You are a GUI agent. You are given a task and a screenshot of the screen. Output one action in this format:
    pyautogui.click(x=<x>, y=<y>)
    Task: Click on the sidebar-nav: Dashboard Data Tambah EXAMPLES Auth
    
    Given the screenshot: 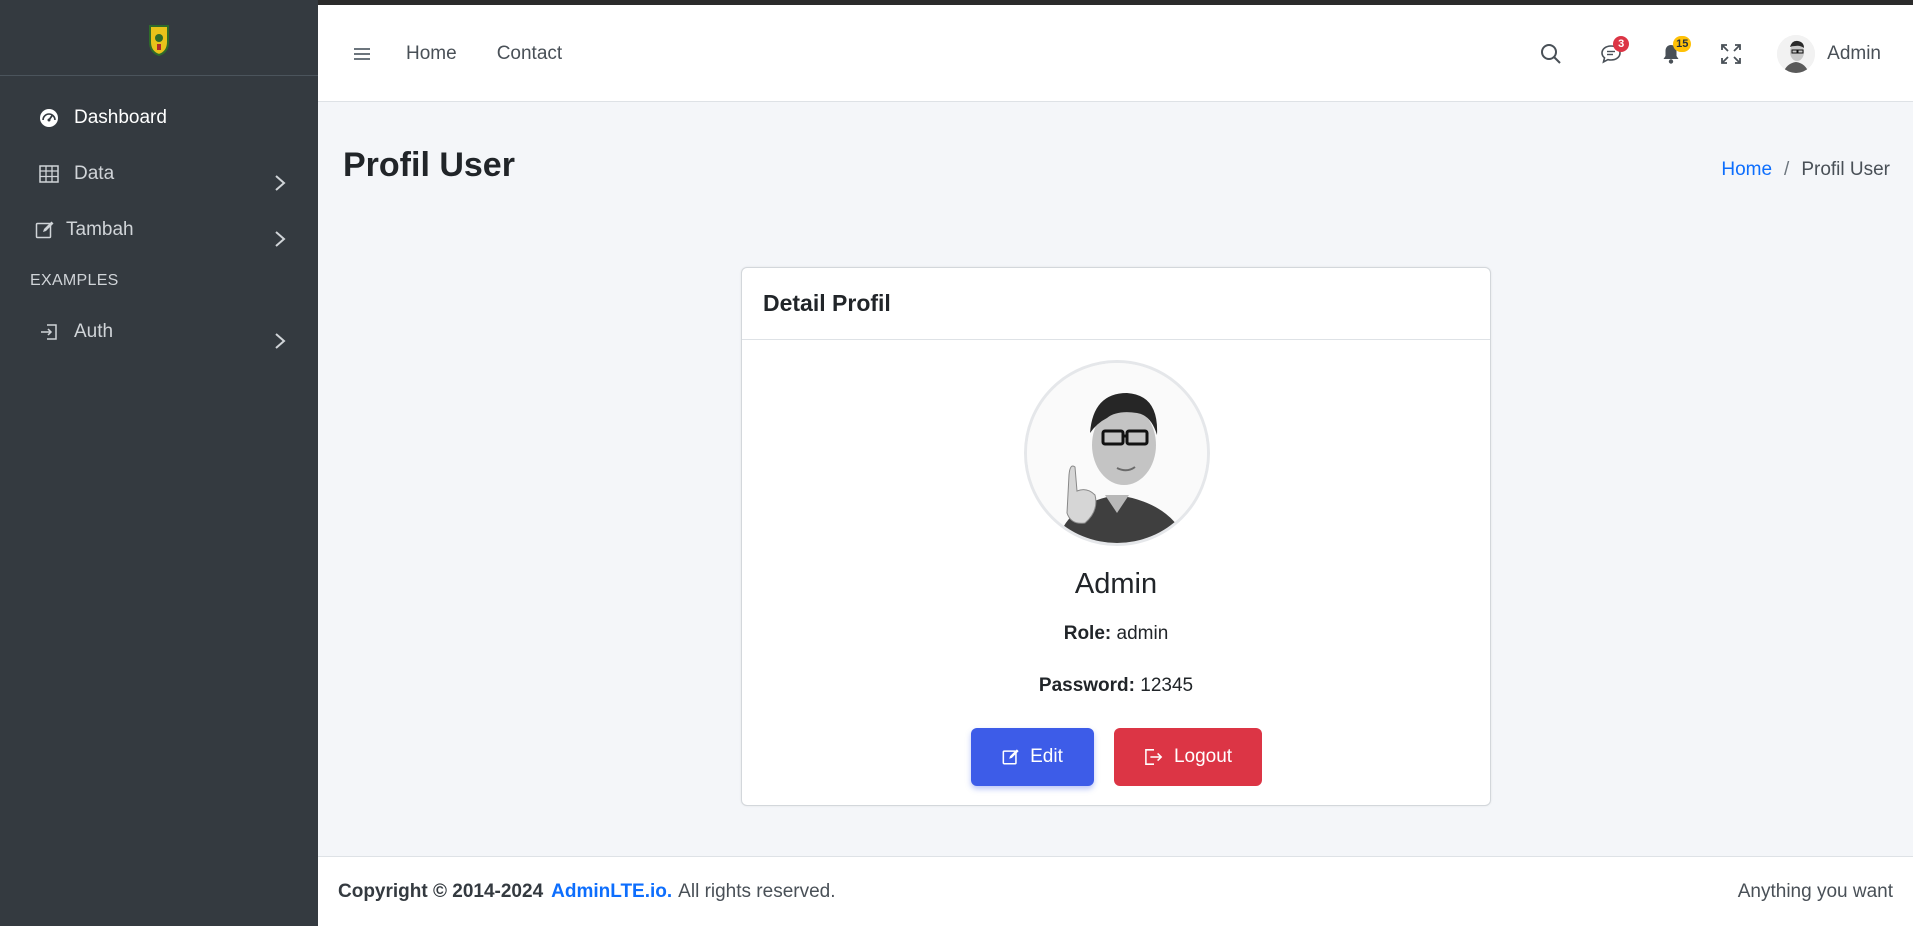 What is the action you would take?
    pyautogui.click(x=159, y=218)
    